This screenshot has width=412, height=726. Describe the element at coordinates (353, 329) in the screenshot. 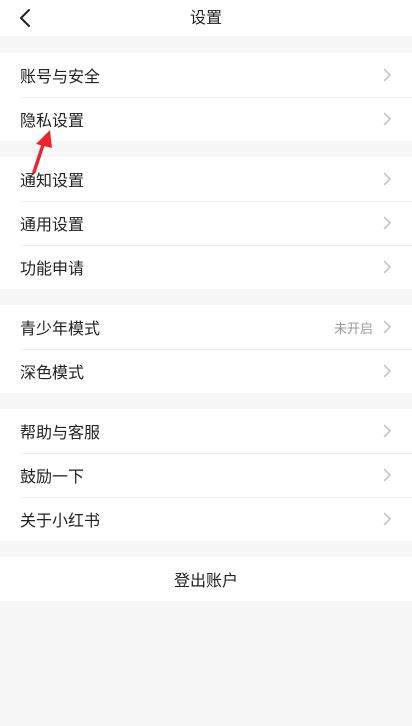

I see `teen-mode-status: 未开启` at that location.